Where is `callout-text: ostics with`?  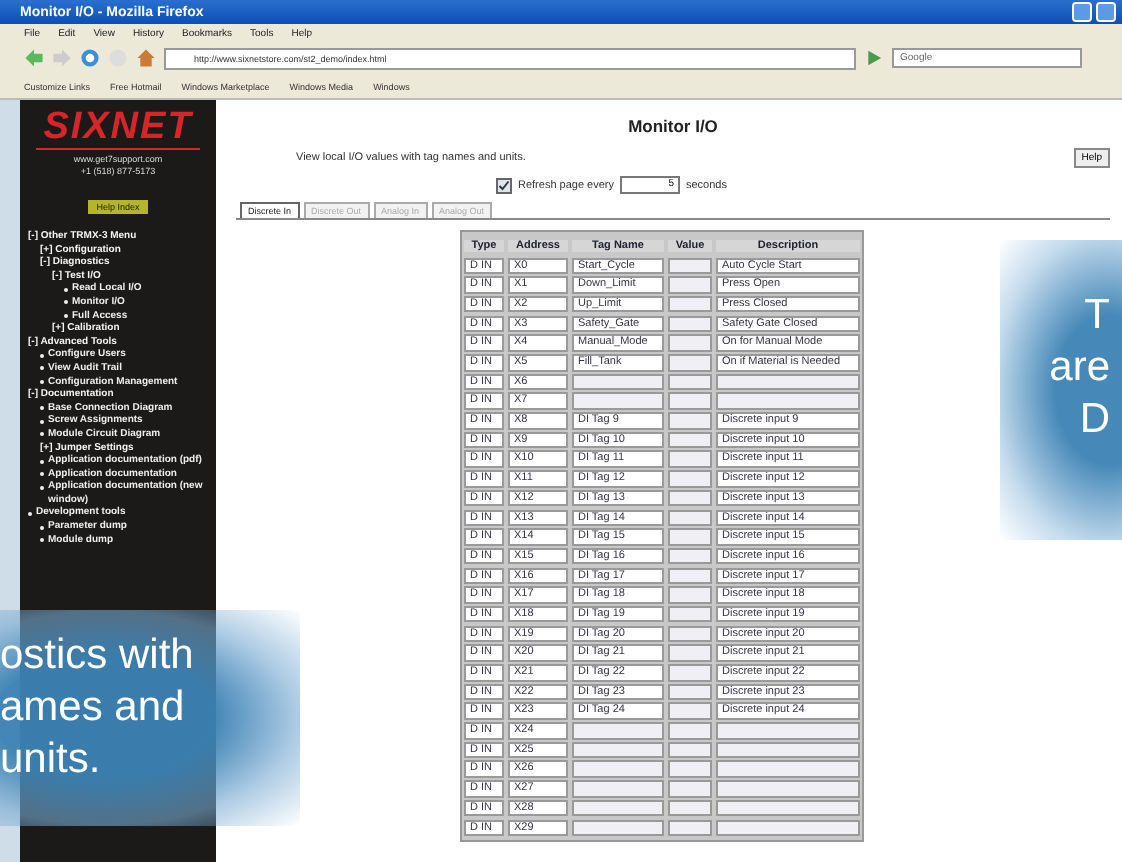 callout-text: ostics with is located at coordinates (98, 656).